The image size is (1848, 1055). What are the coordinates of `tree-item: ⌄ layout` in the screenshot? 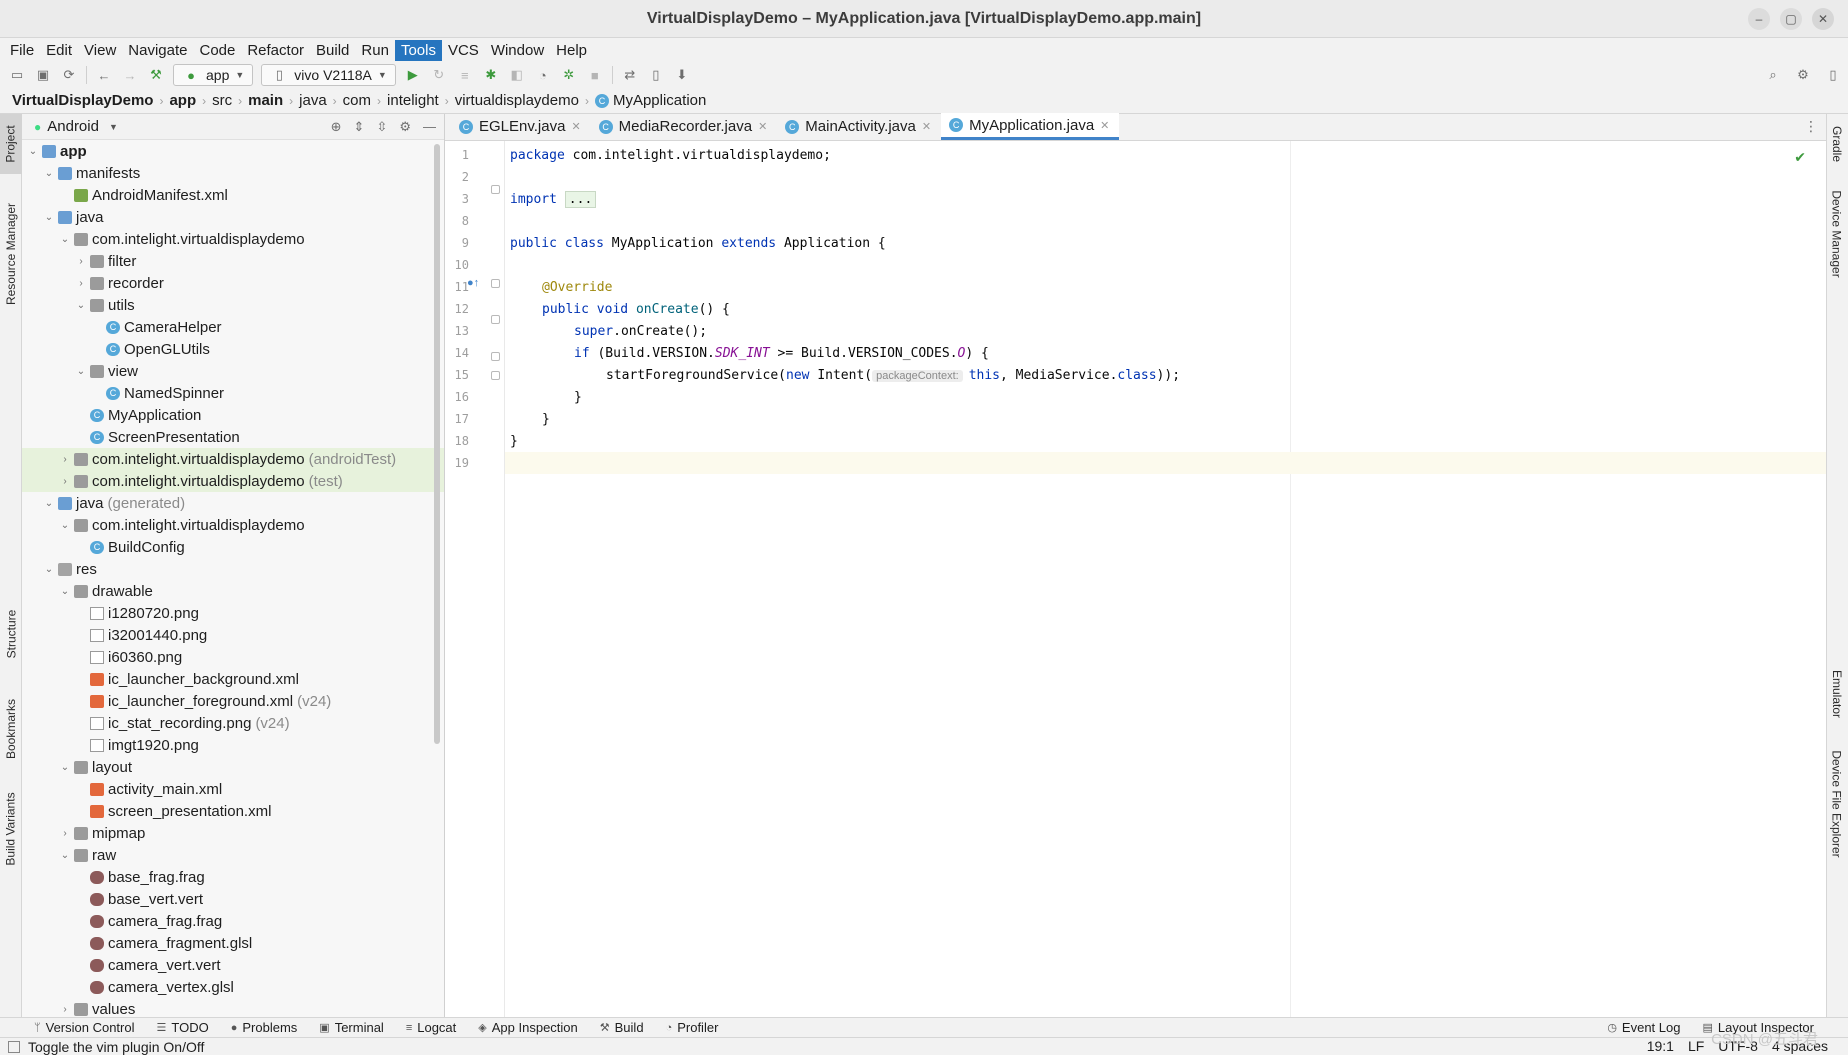 It's located at (233, 767).